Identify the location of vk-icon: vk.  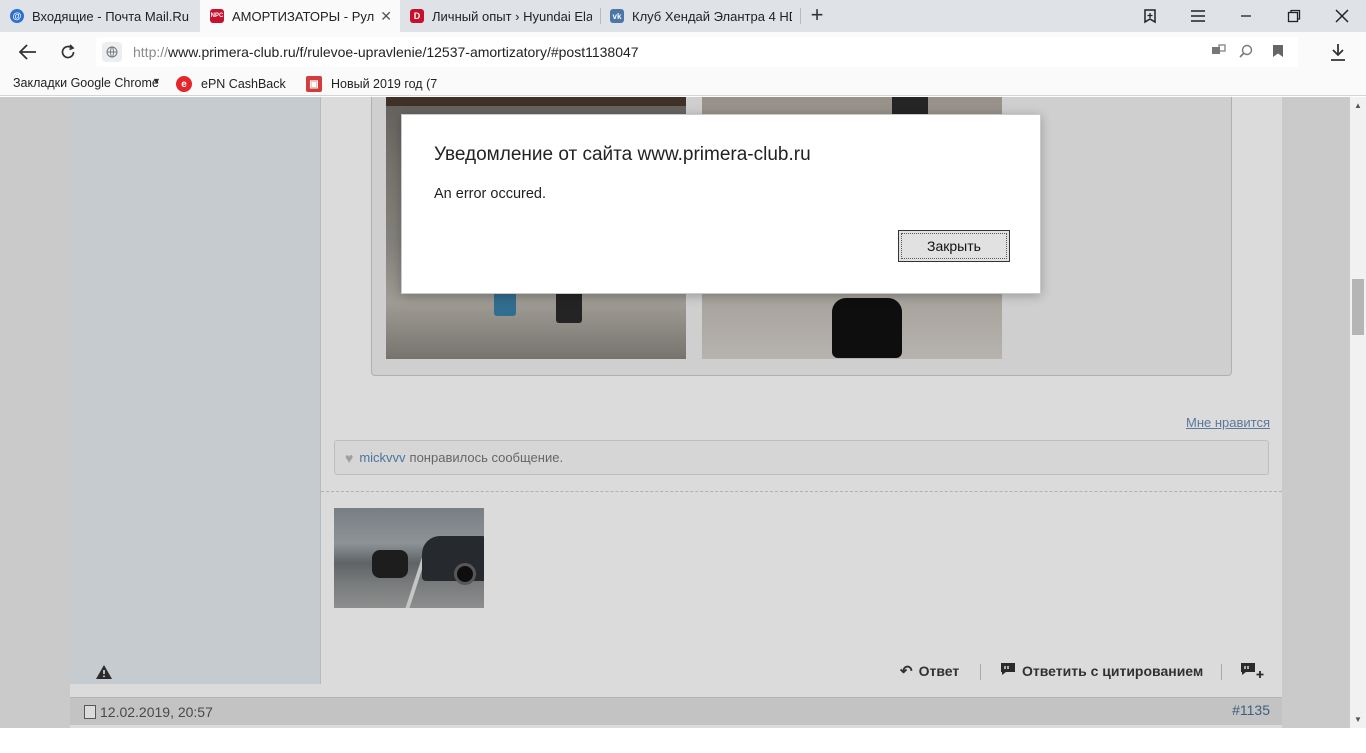
(617, 16).